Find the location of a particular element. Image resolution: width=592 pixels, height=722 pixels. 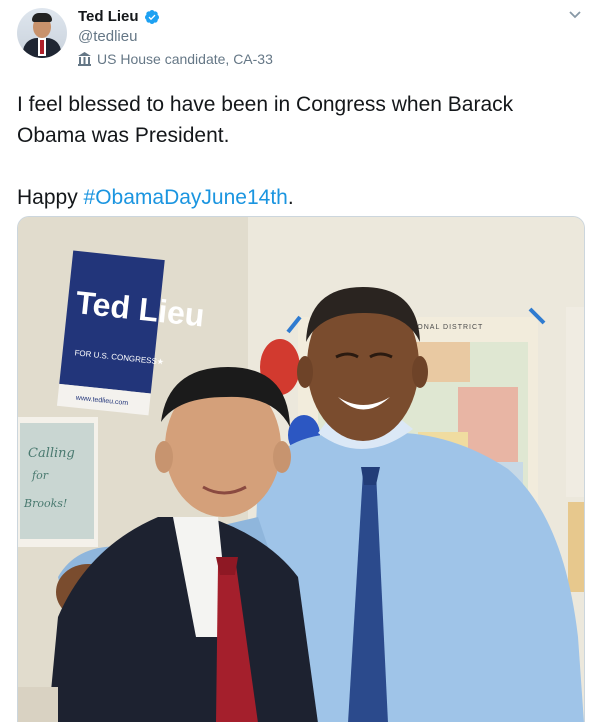

chevron-down-icon is located at coordinates (575, 15).